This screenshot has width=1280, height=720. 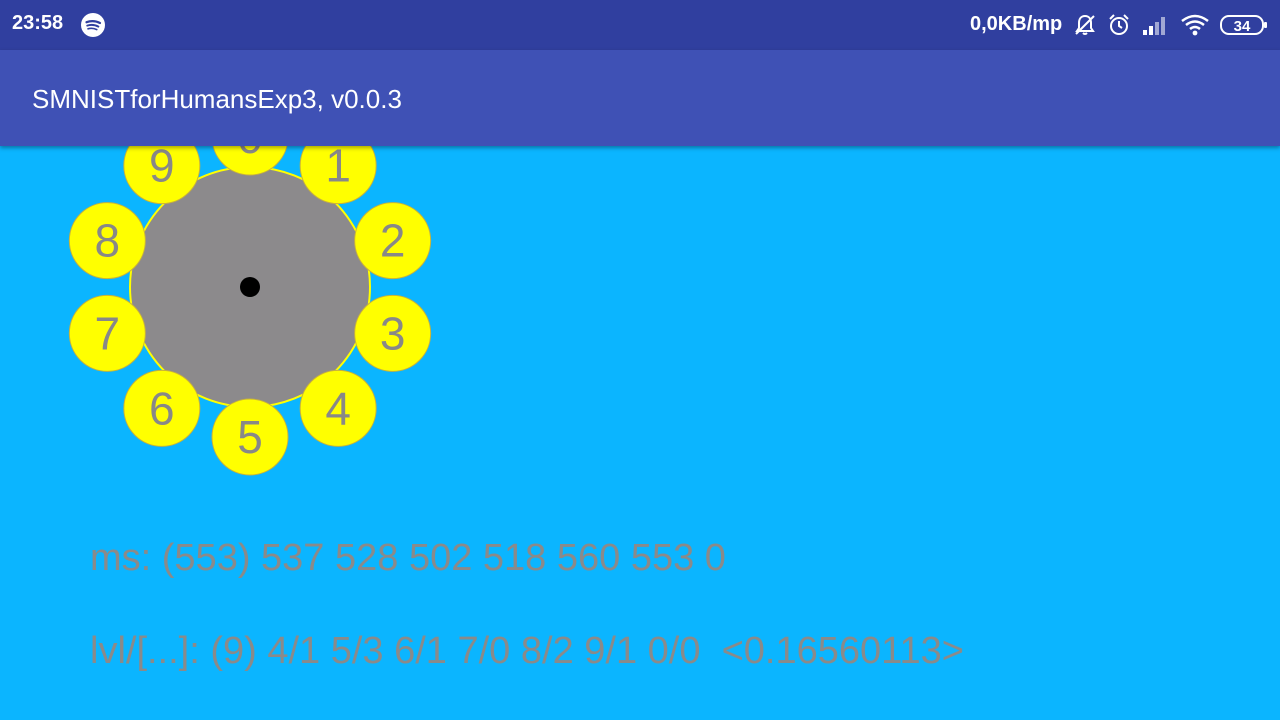 What do you see at coordinates (1119, 24) in the screenshot?
I see `alarm-icon` at bounding box center [1119, 24].